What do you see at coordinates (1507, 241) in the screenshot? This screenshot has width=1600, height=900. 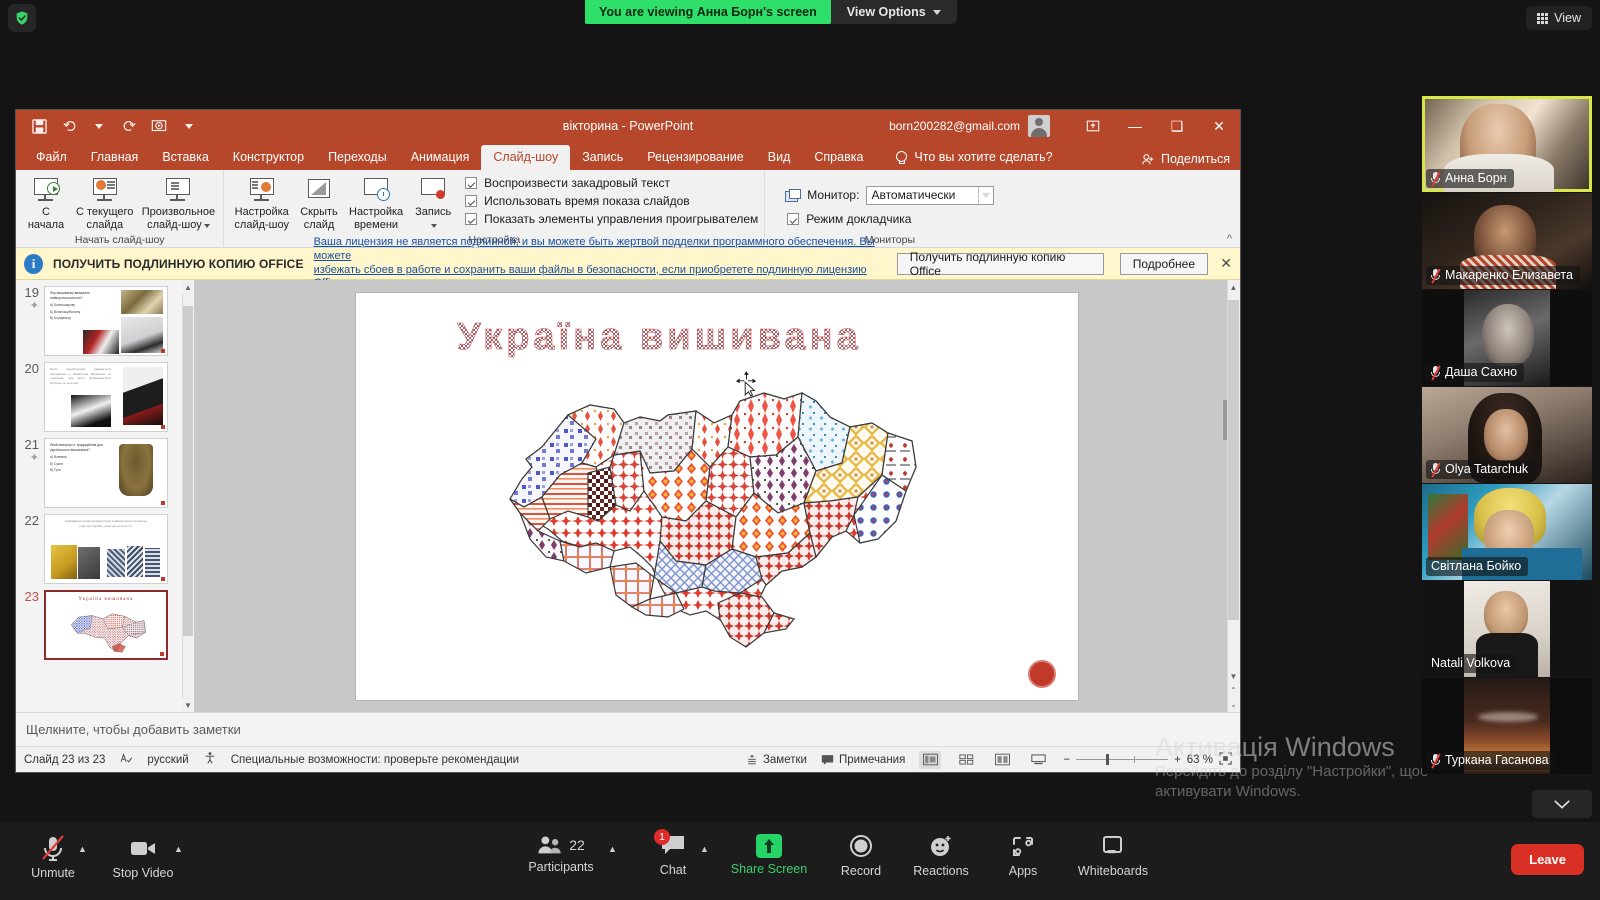 I see `participant-tile: Макаренко Елизавета` at bounding box center [1507, 241].